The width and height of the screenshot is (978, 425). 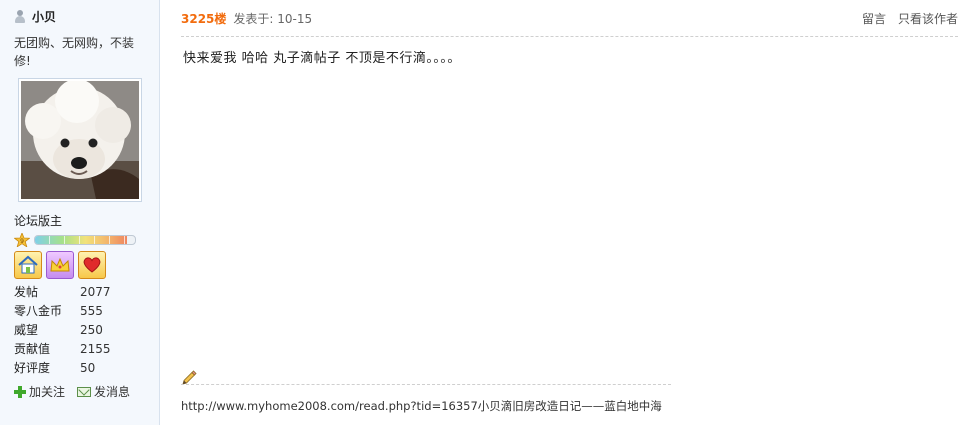 What do you see at coordinates (112, 392) in the screenshot?
I see `message-label: 发消息` at bounding box center [112, 392].